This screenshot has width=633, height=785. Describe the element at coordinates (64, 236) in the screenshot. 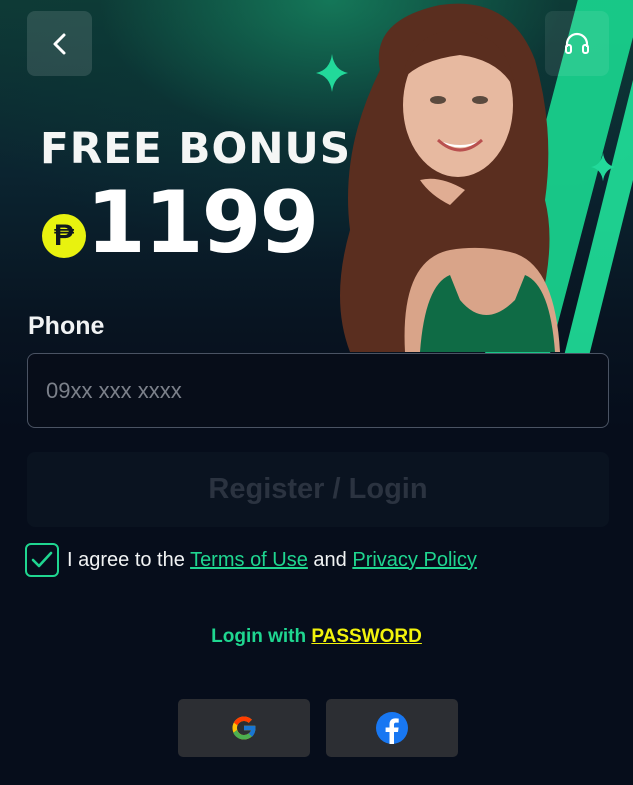

I see `peso-coin-icon: ₱` at that location.